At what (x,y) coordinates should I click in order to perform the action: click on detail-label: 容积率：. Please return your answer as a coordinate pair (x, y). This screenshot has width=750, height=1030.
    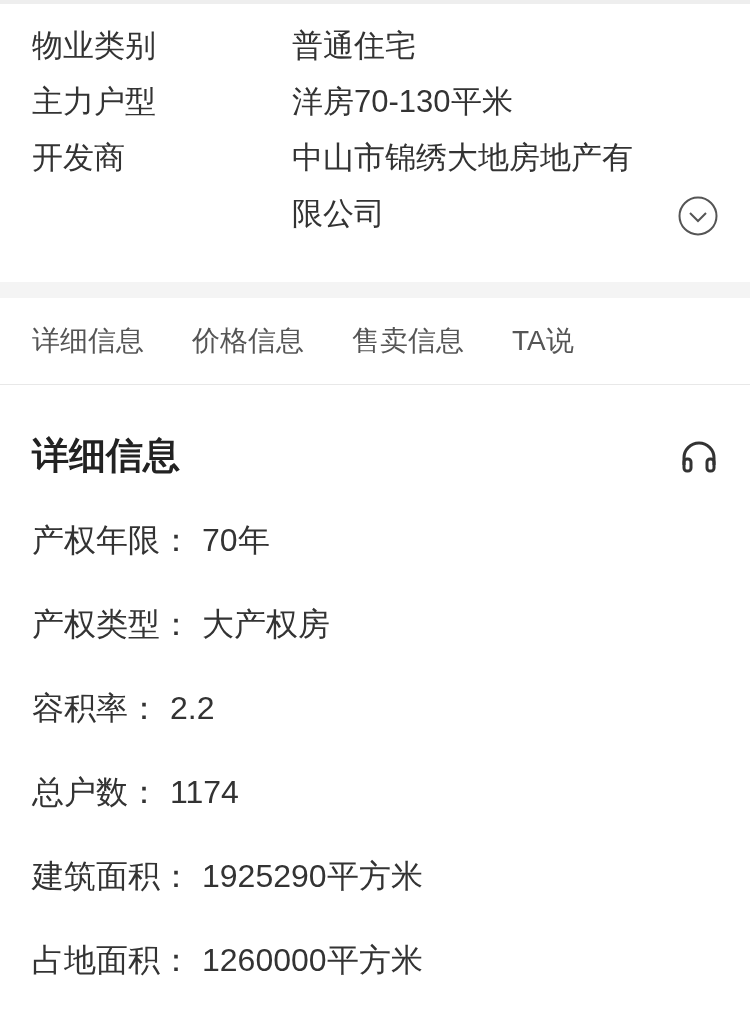
    Looking at the image, I should click on (96, 708).